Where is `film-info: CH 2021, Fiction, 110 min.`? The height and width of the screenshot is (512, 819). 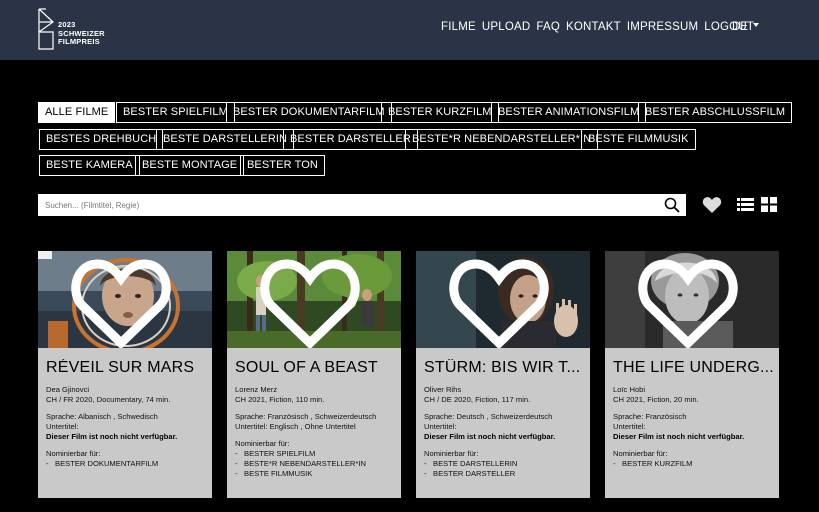 film-info: CH 2021, Fiction, 110 min. is located at coordinates (280, 399).